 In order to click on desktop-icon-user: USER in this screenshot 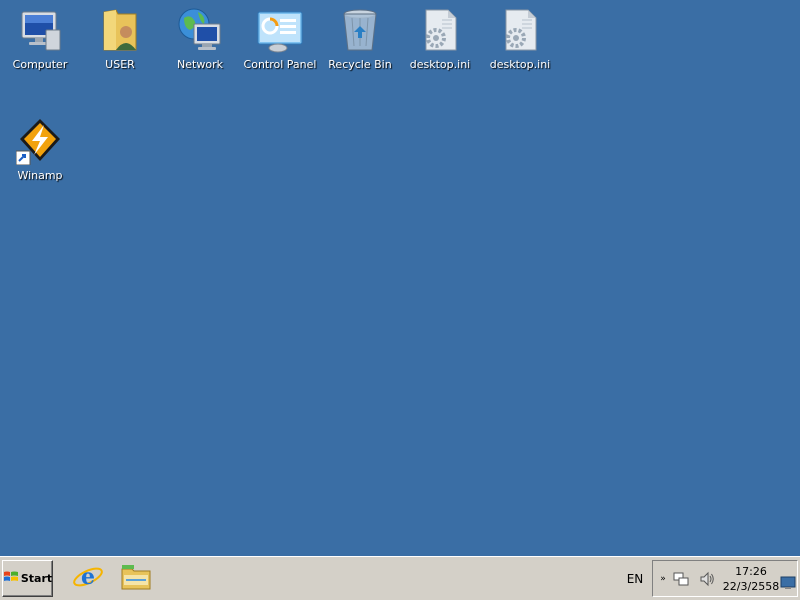, I will do `click(120, 46)`.